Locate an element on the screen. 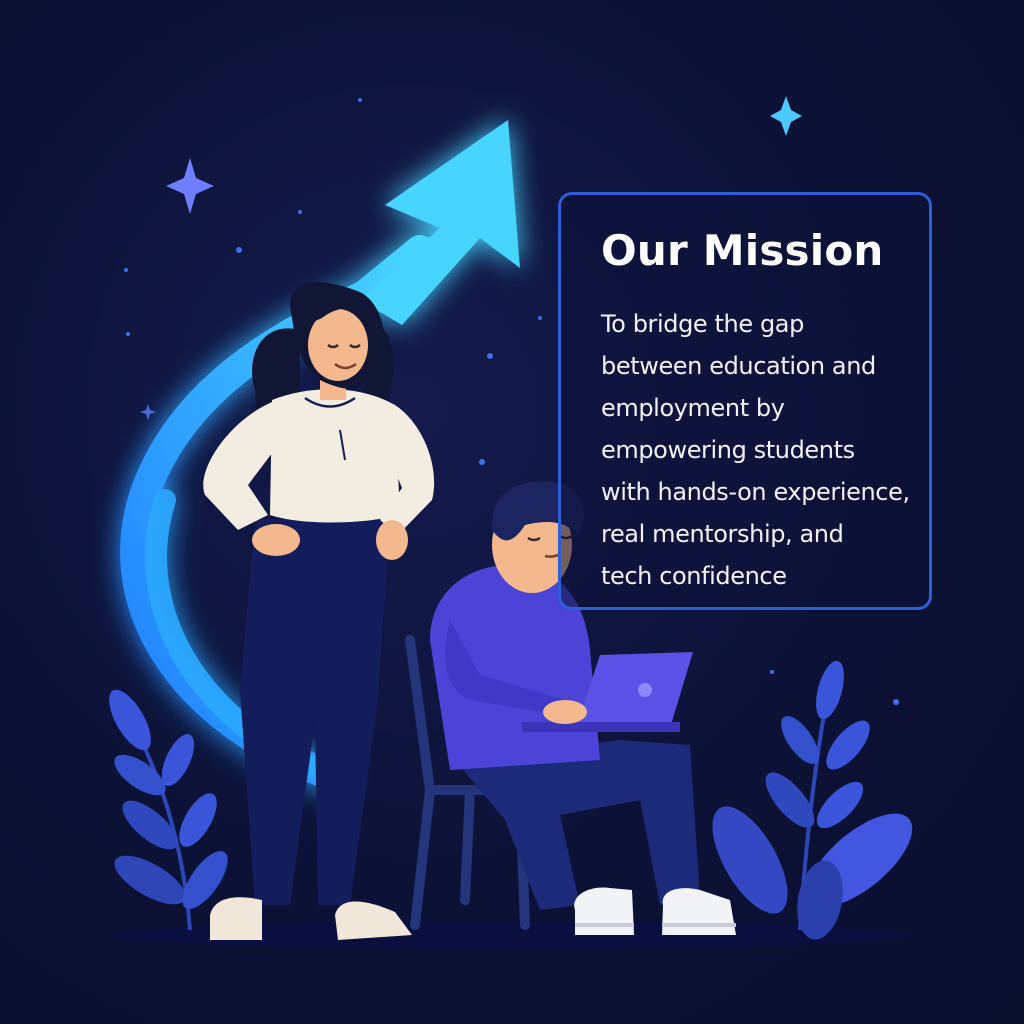  mission-title: Our Mission is located at coordinates (742, 250).